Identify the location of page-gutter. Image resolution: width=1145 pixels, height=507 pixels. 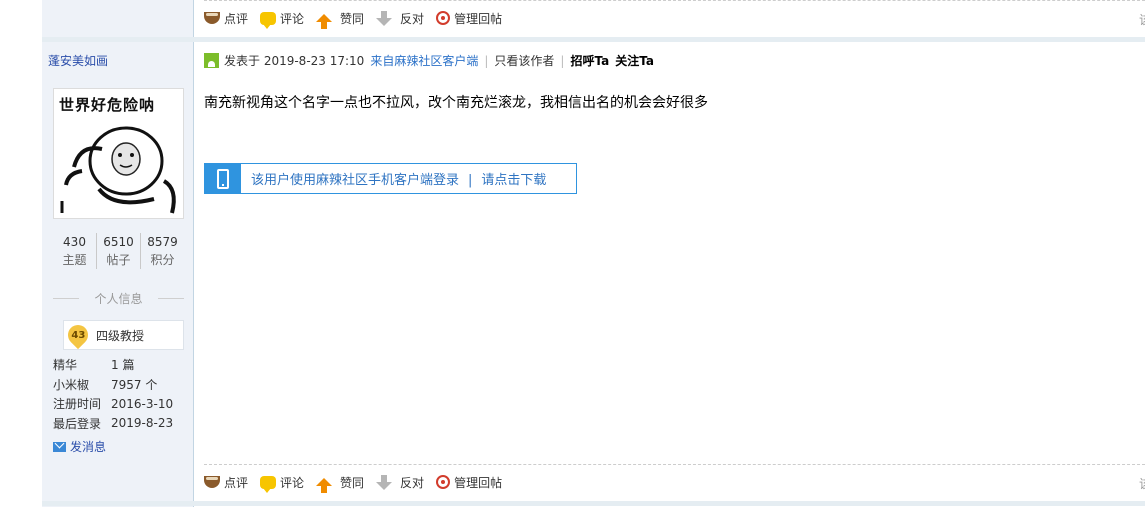
(21, 253).